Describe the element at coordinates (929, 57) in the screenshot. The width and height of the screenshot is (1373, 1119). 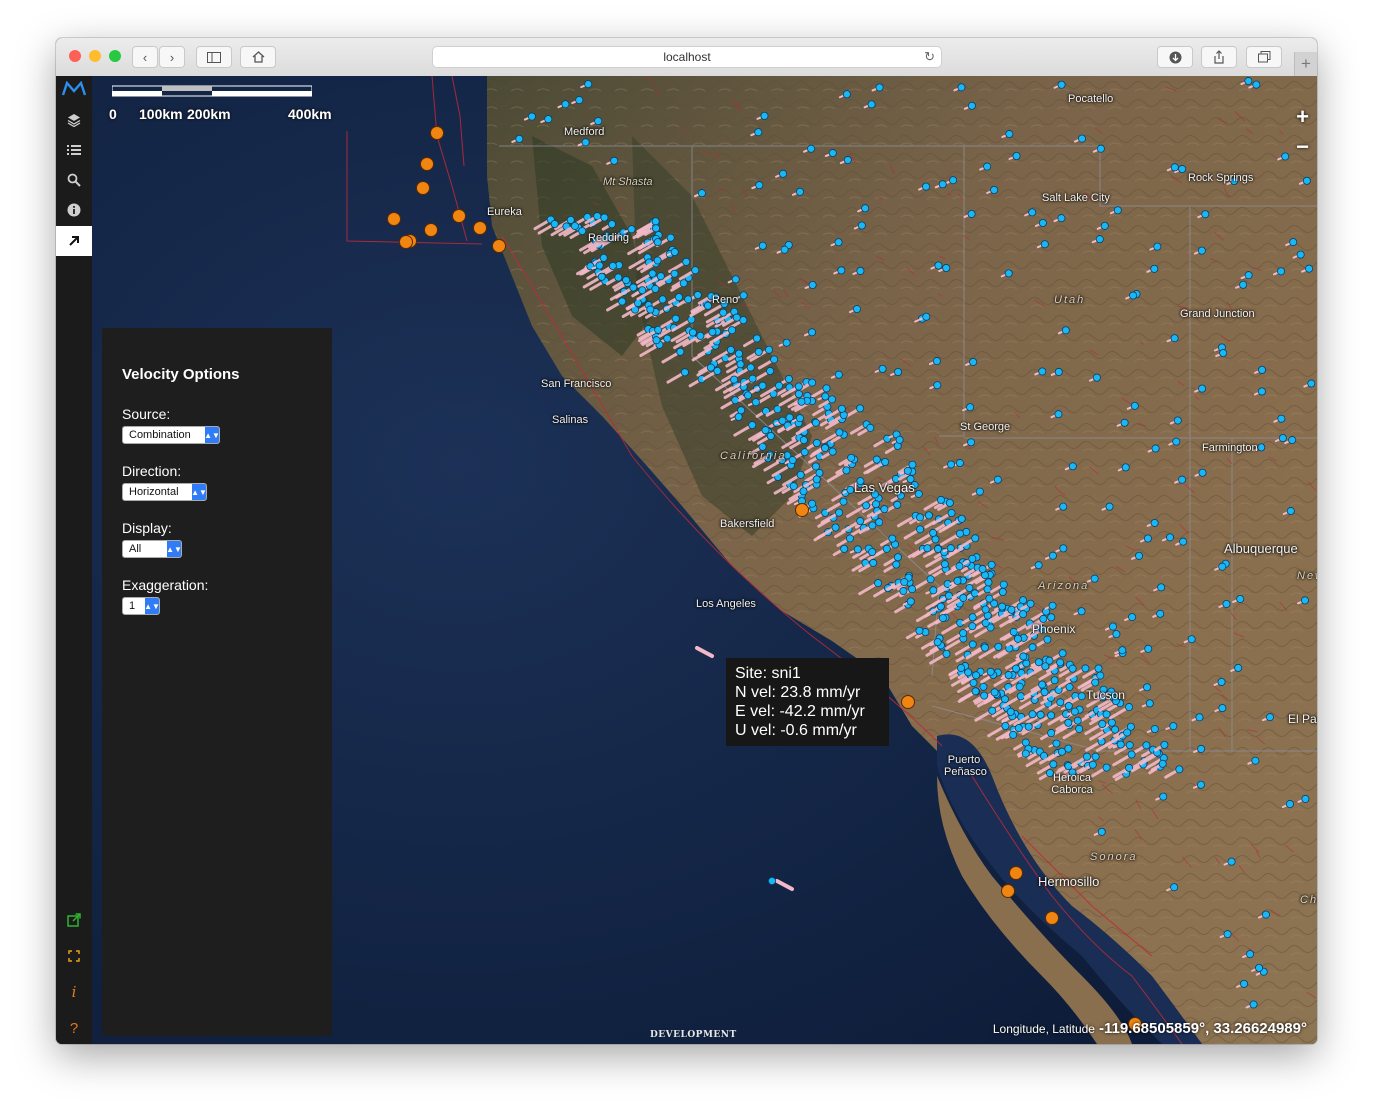
I see `reload-icon: ↻` at that location.